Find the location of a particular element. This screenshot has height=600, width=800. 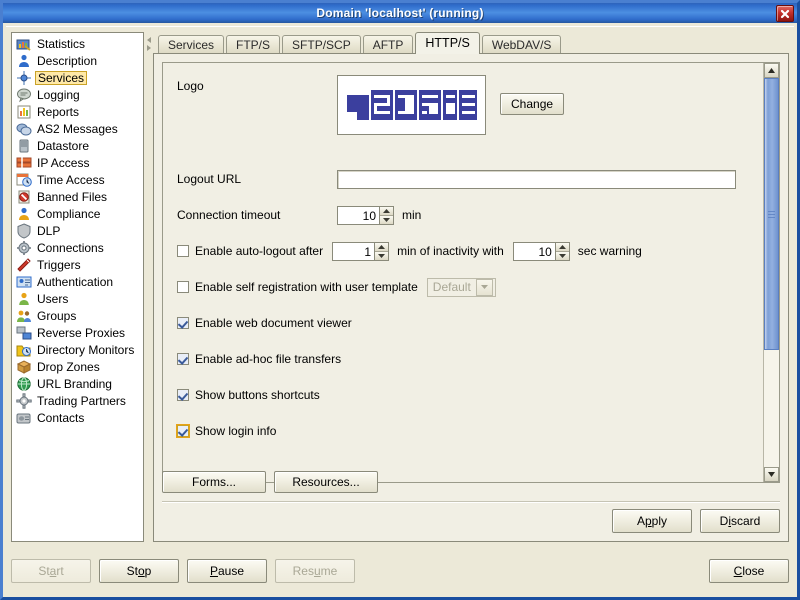

adhoc-transfers-label: Enable ad-hoc file transfers is located at coordinates (268, 359).